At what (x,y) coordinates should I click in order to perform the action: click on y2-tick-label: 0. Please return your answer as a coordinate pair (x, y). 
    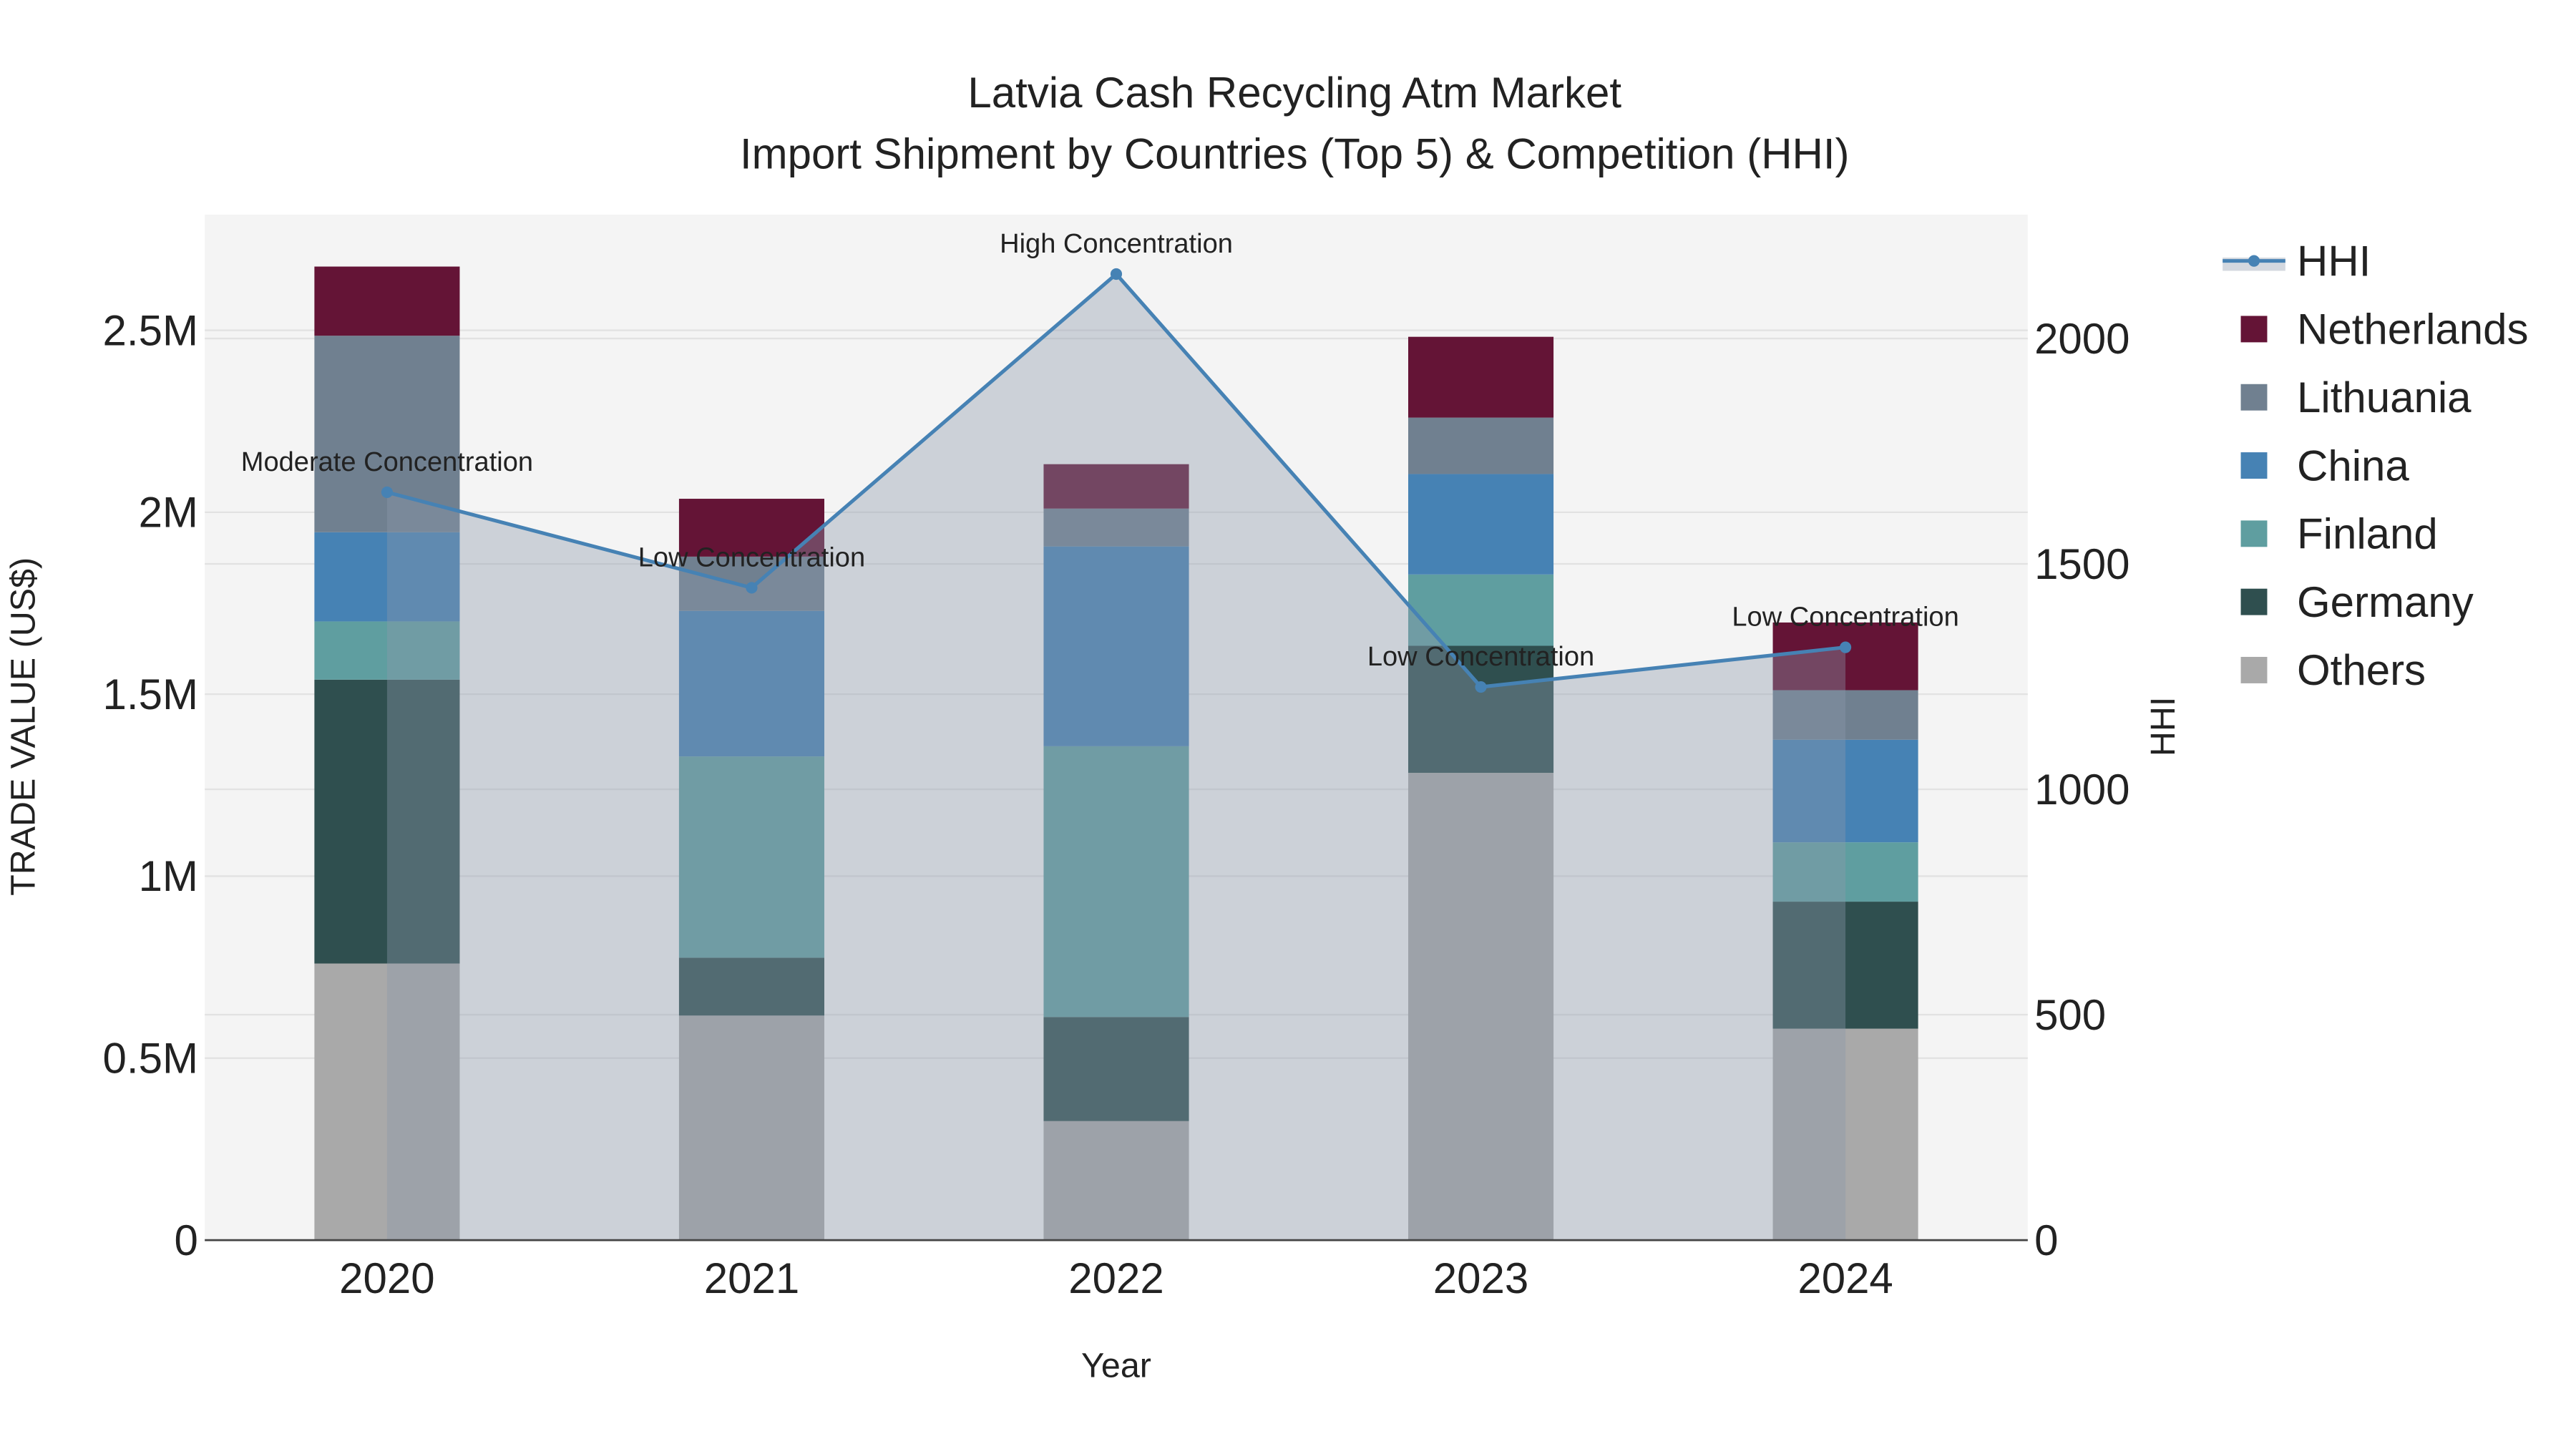
    Looking at the image, I should click on (2046, 1240).